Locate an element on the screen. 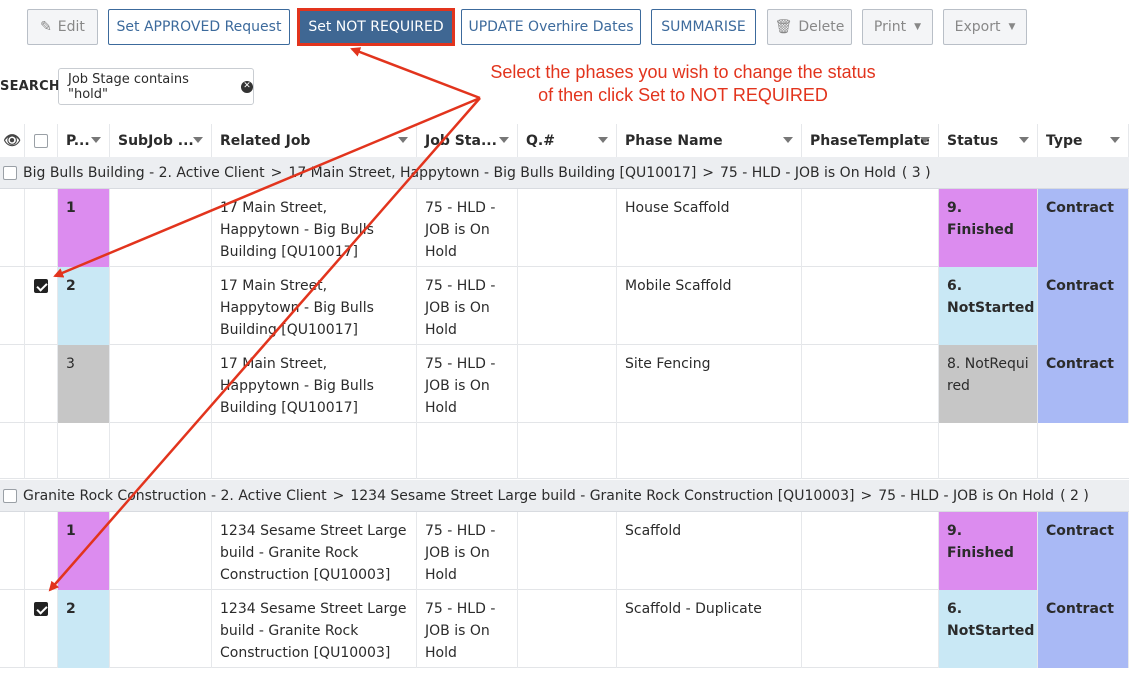 The height and width of the screenshot is (681, 1129). column-phase-template-label: PhaseTemplate is located at coordinates (870, 141).